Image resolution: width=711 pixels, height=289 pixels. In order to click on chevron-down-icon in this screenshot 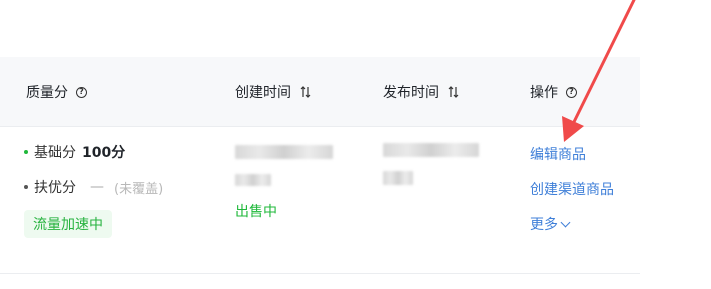, I will do `click(565, 222)`.